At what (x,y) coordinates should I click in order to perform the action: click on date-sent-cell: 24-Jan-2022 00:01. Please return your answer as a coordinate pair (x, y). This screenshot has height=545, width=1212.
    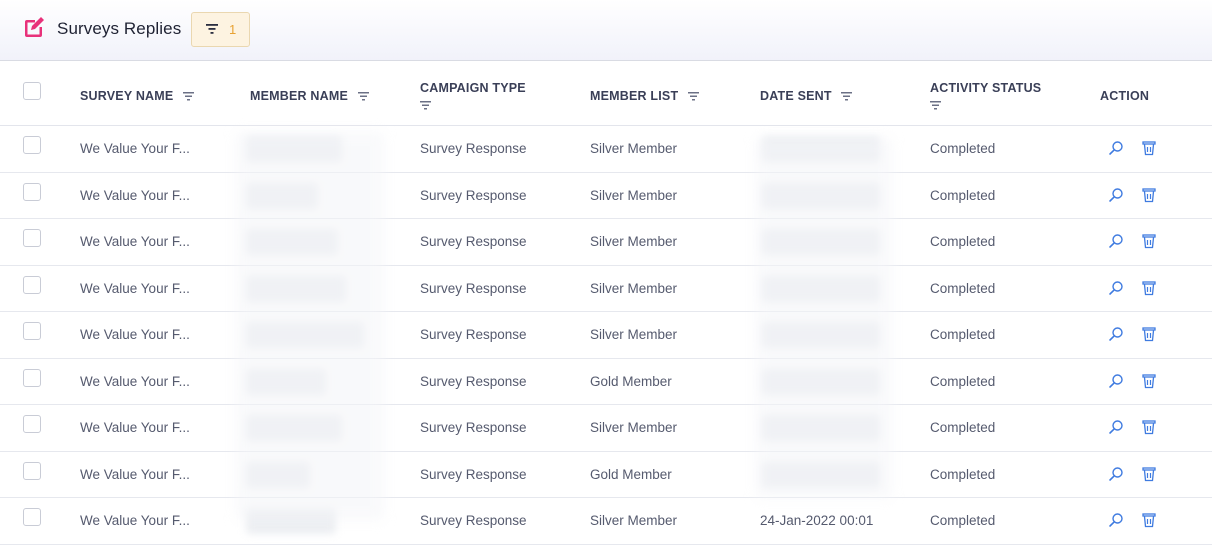
    Looking at the image, I should click on (817, 520).